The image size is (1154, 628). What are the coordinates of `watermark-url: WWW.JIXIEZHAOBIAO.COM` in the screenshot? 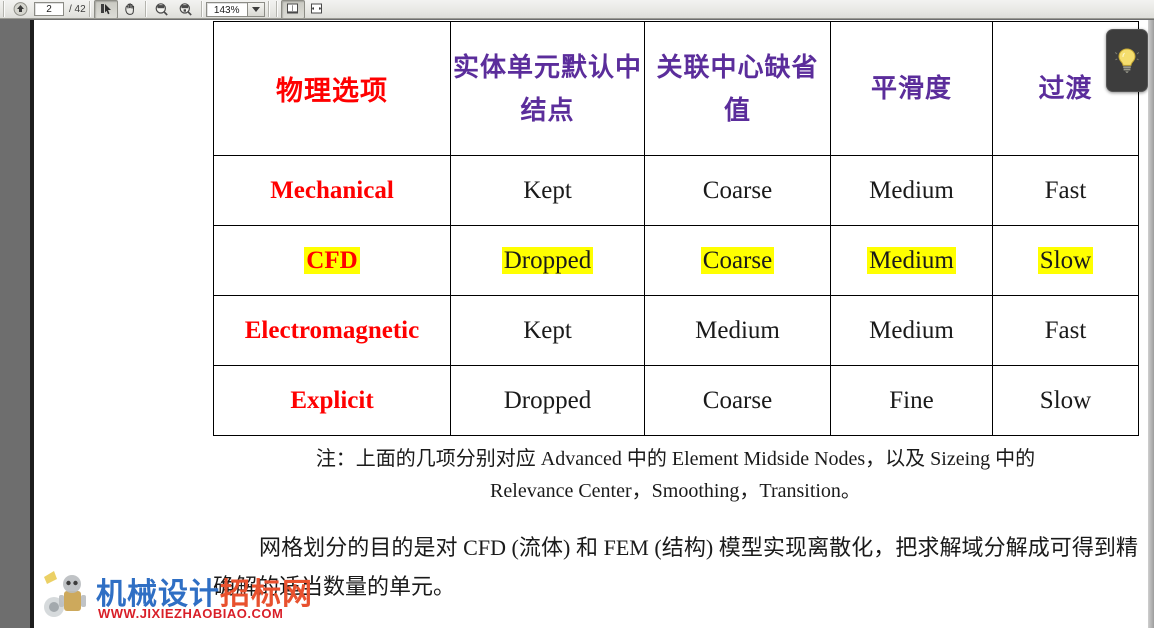 It's located at (191, 613).